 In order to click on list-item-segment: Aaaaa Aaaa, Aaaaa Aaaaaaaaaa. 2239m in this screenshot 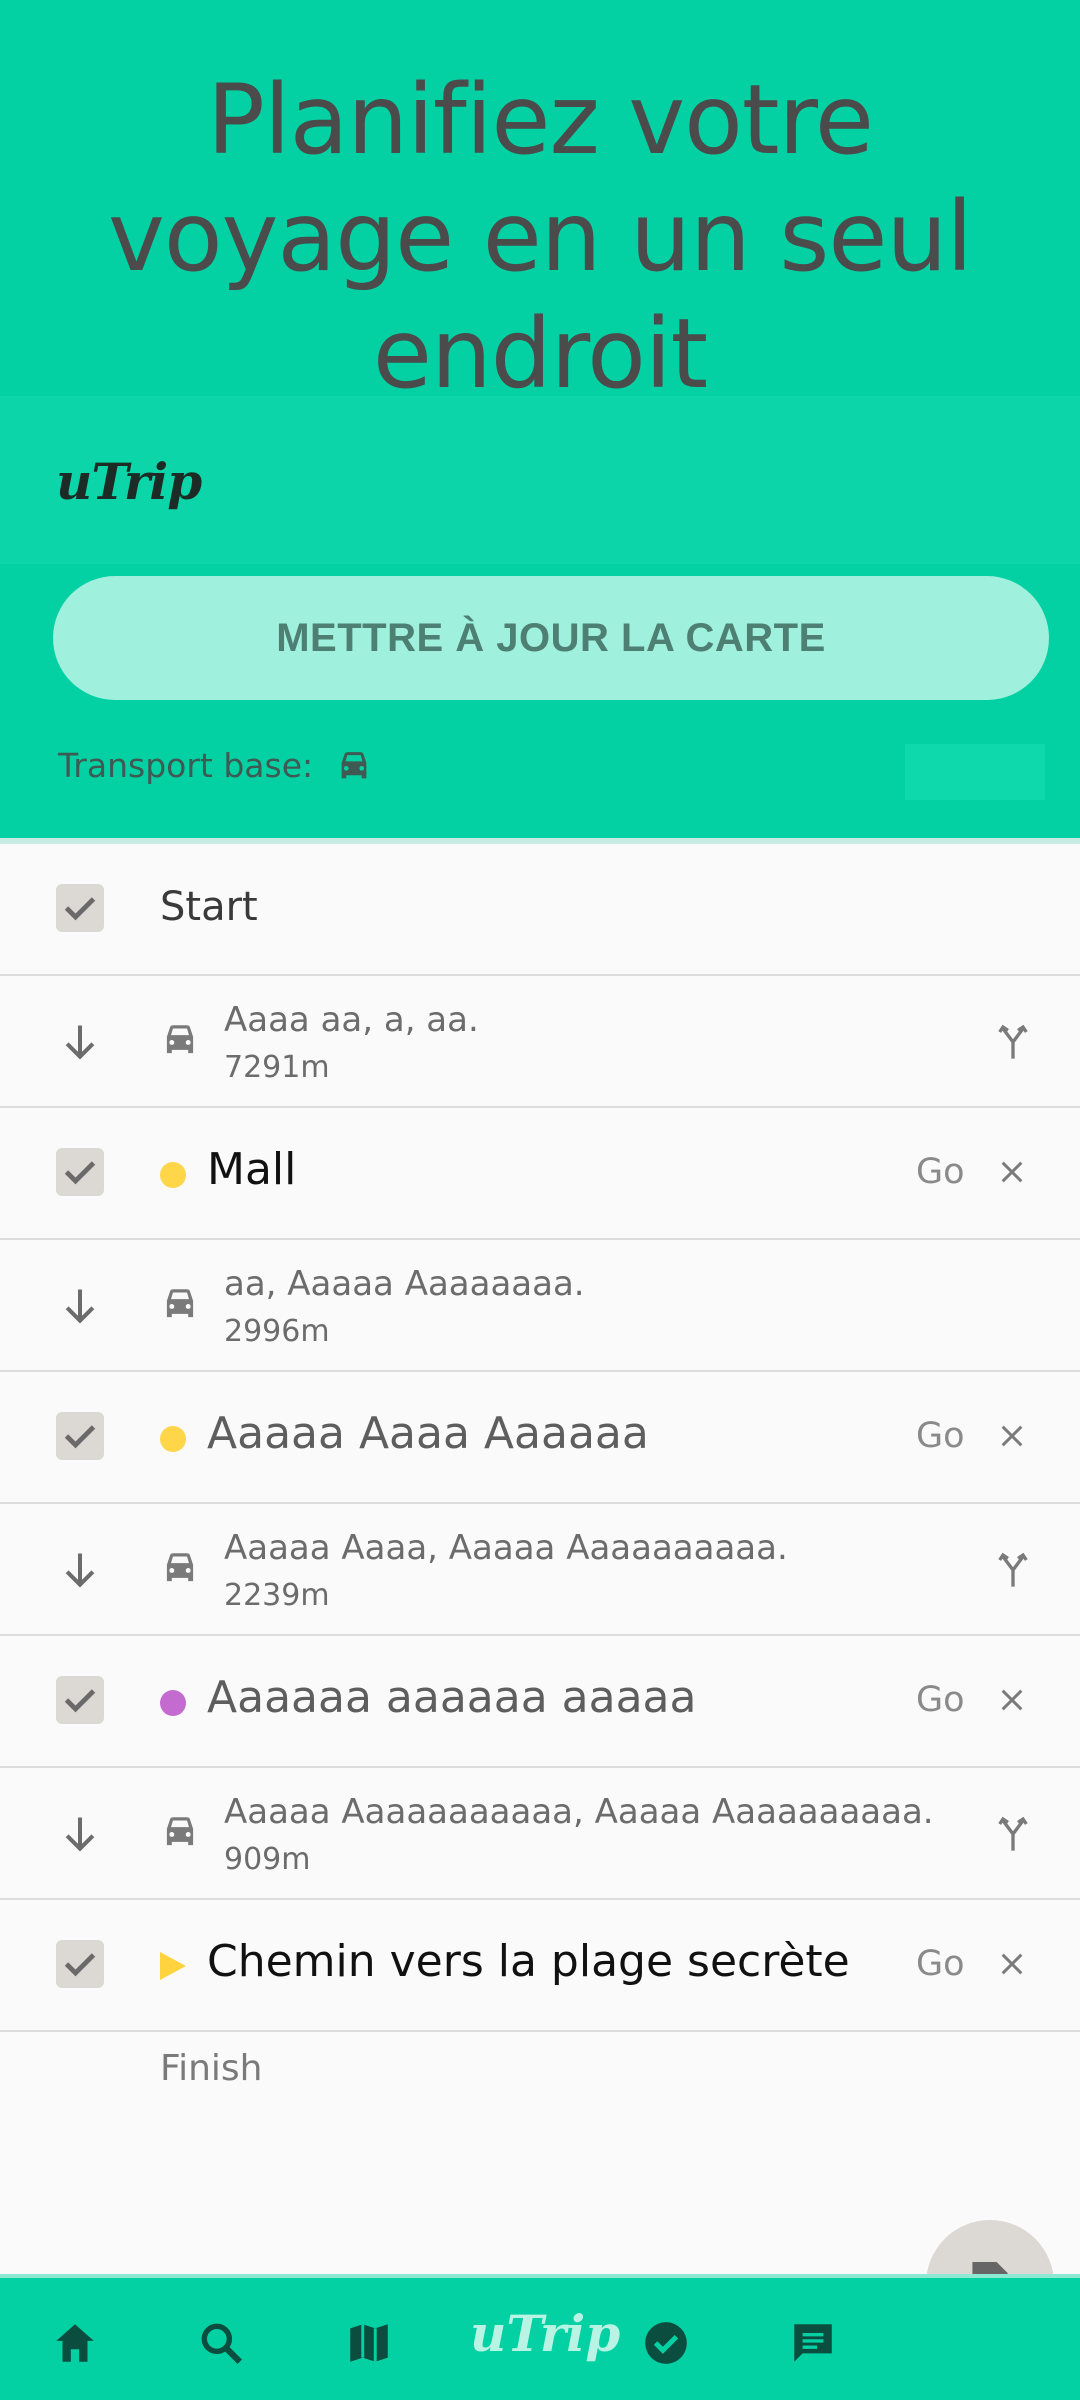, I will do `click(540, 1570)`.